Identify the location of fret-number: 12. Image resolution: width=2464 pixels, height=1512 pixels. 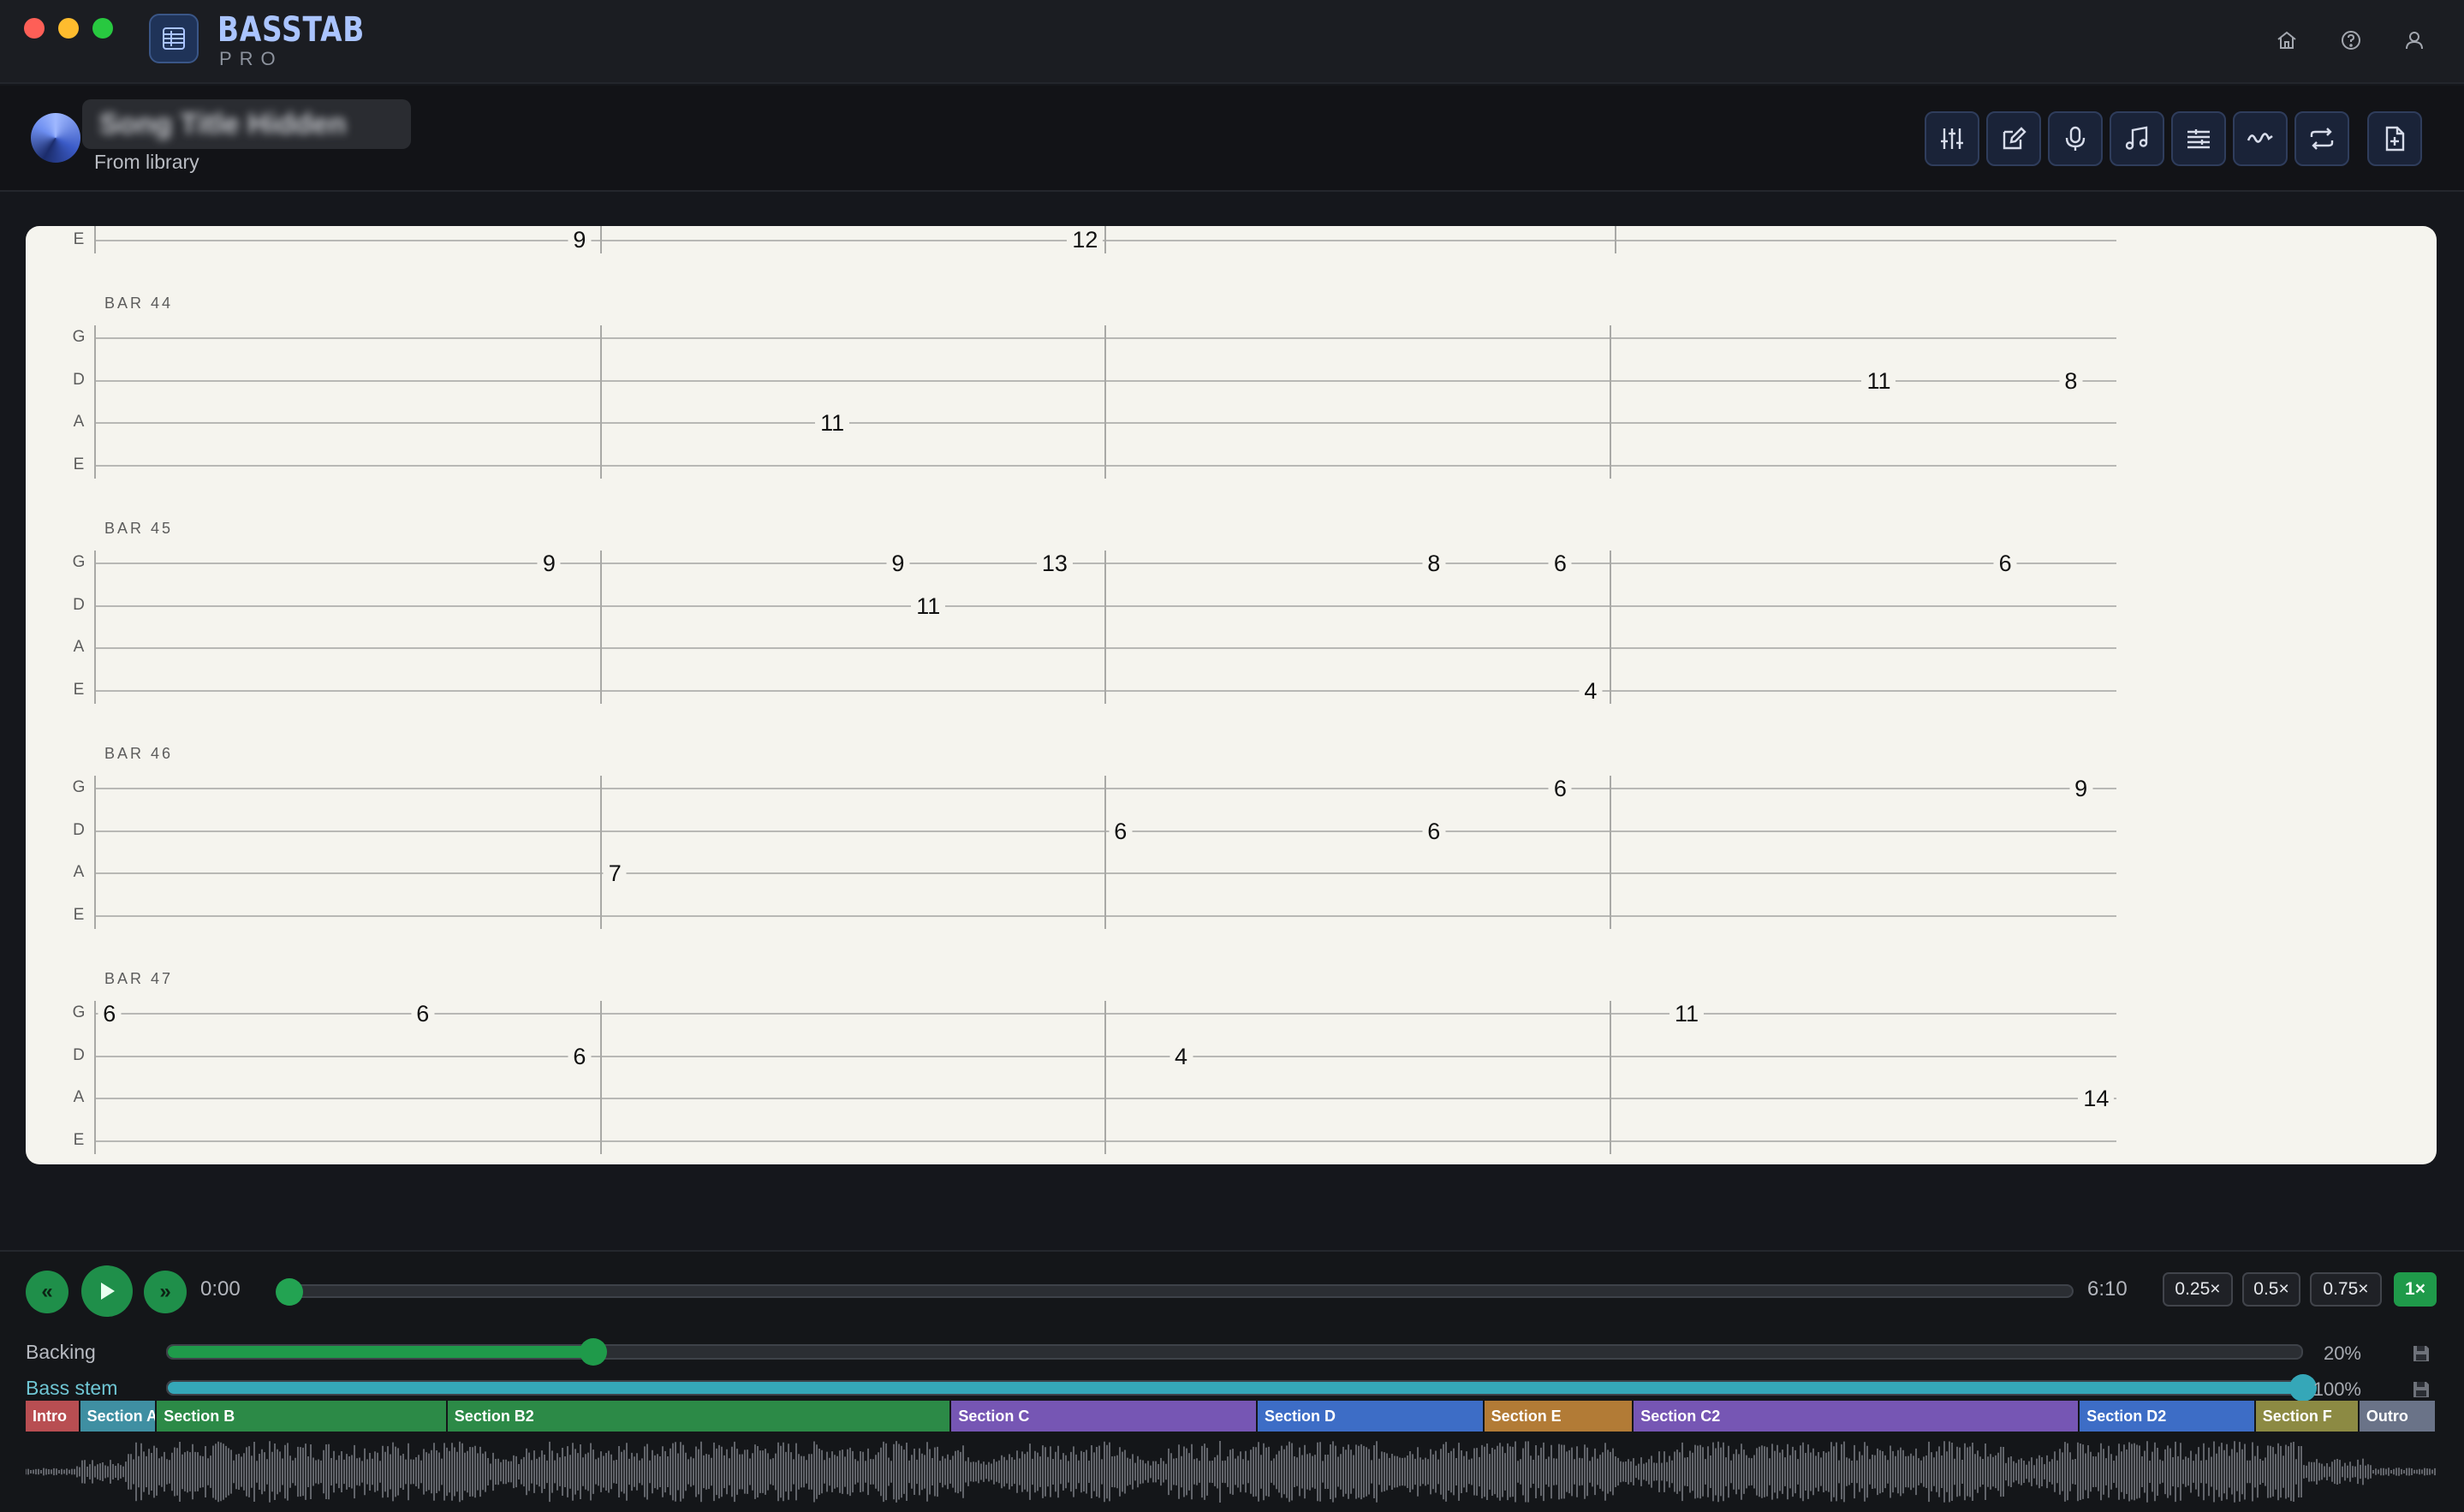
(1085, 240).